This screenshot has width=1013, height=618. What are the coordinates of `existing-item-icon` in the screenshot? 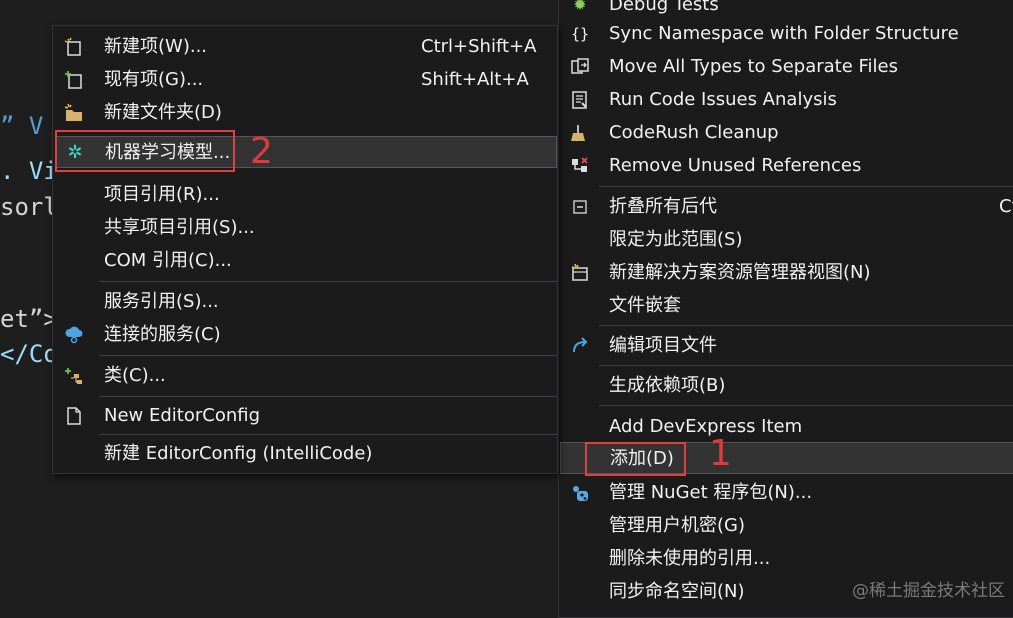 It's located at (74, 80).